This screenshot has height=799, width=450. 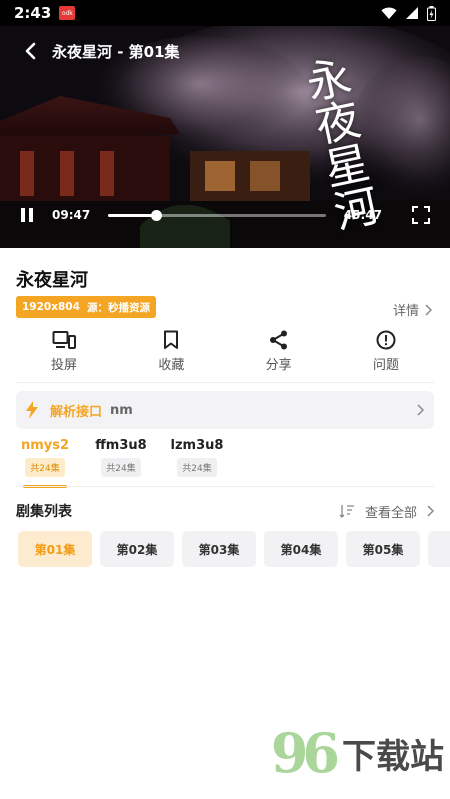 I want to click on status-bar: 2:43 odk, so click(x=225, y=13).